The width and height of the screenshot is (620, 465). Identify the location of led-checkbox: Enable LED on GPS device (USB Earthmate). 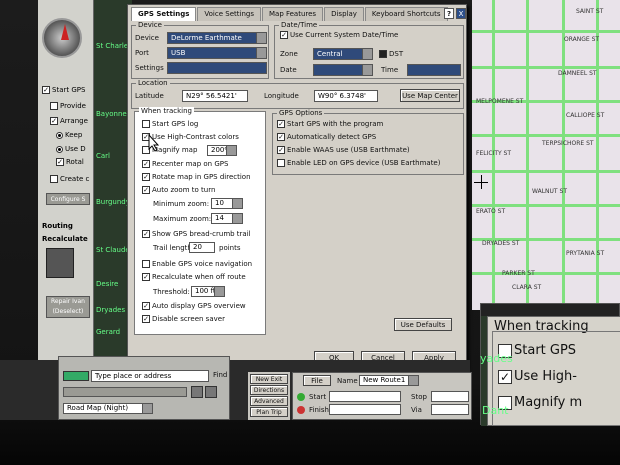
(358, 163).